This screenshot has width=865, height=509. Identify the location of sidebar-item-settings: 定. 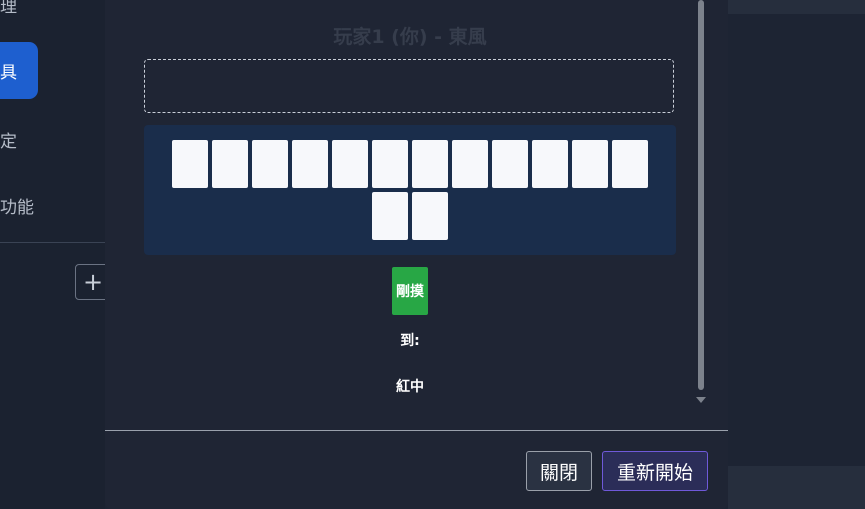
(8, 139).